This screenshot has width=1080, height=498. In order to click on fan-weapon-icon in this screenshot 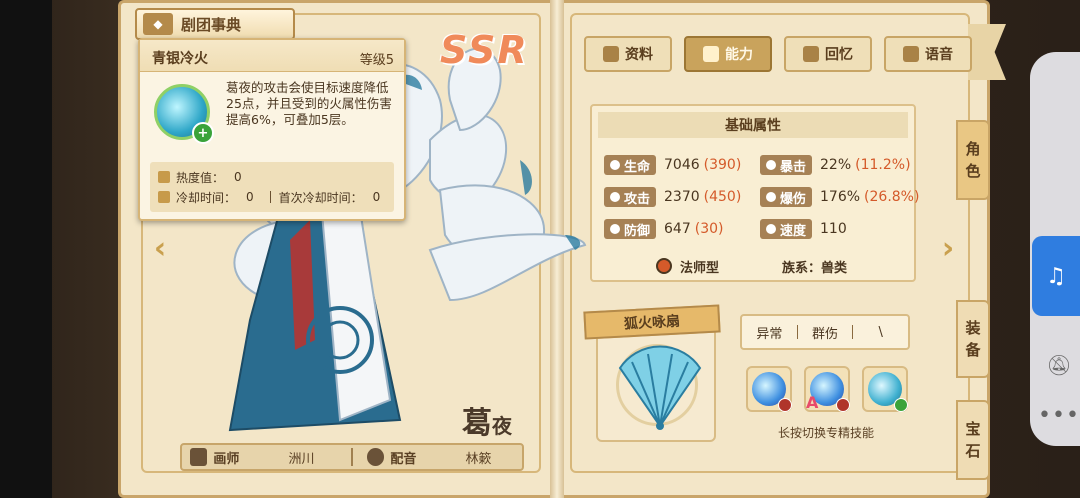, I will do `click(660, 387)`.